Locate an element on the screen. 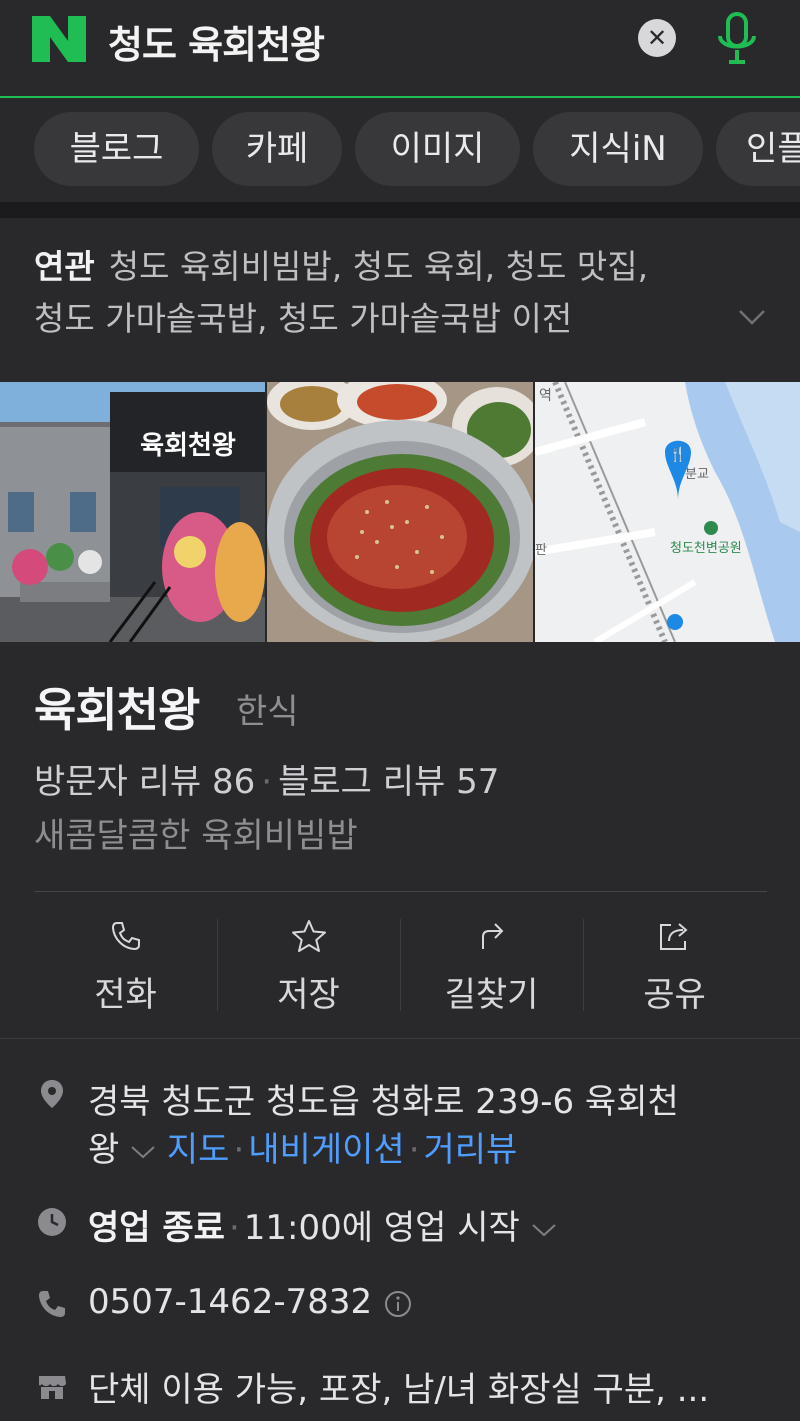 The width and height of the screenshot is (800, 1421). clock-icon is located at coordinates (52, 1222).